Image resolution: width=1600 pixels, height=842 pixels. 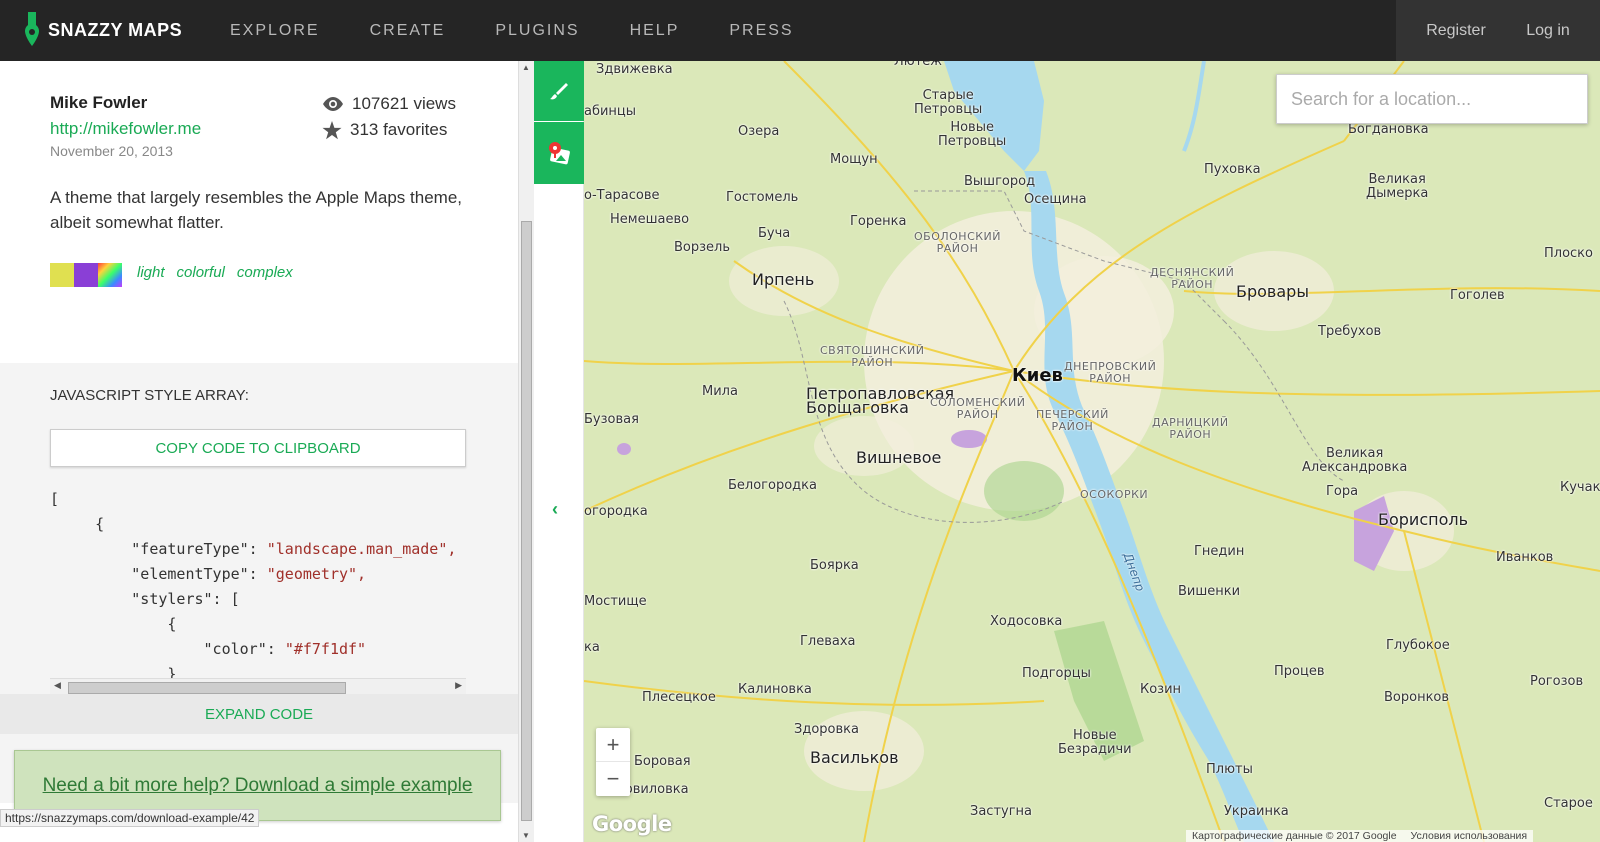 I want to click on views-stat: 107621 views, so click(x=389, y=104).